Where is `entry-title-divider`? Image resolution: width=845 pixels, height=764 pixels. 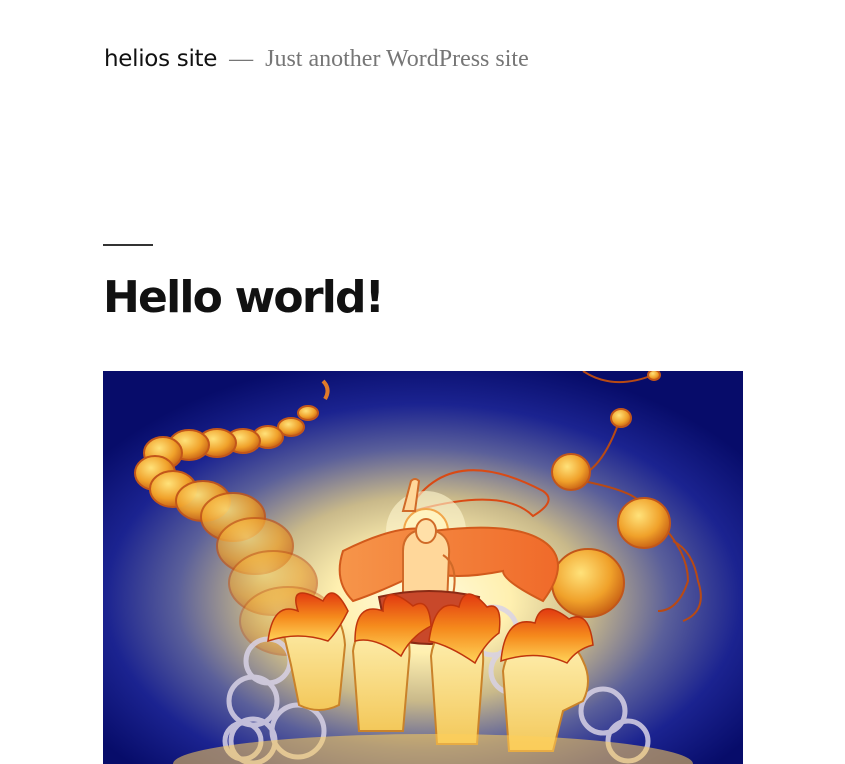 entry-title-divider is located at coordinates (128, 245).